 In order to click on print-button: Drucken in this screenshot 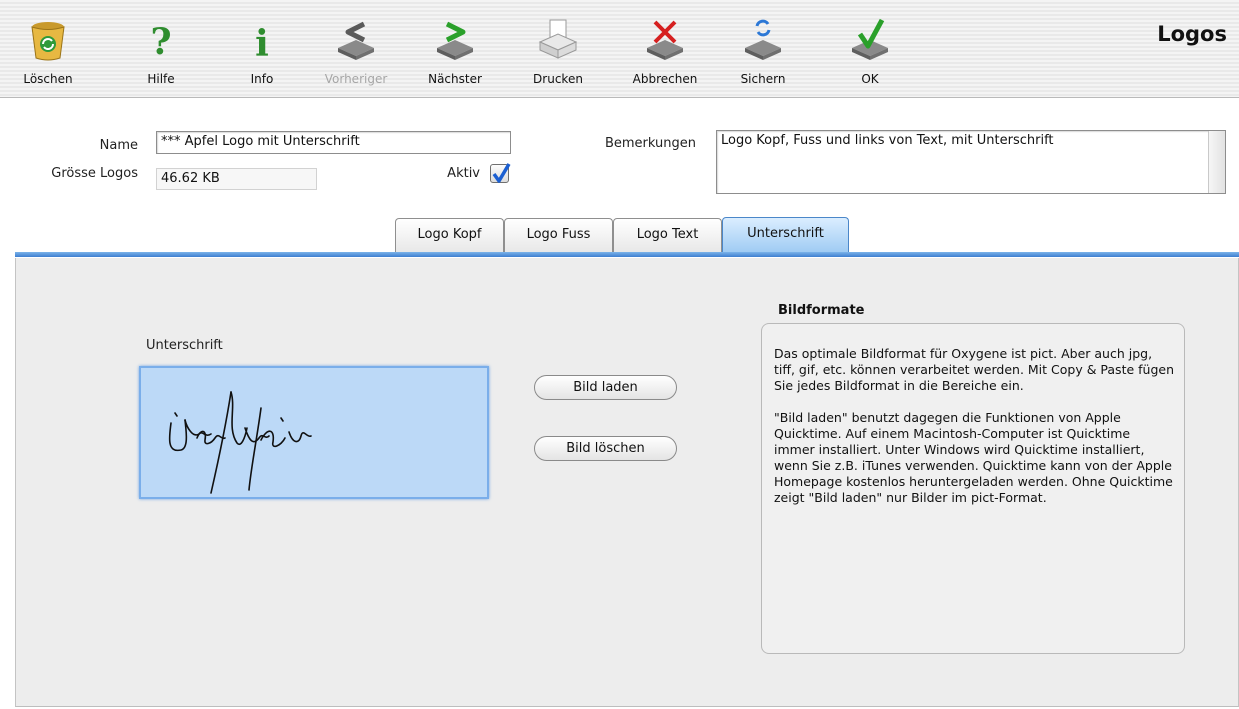, I will do `click(558, 53)`.